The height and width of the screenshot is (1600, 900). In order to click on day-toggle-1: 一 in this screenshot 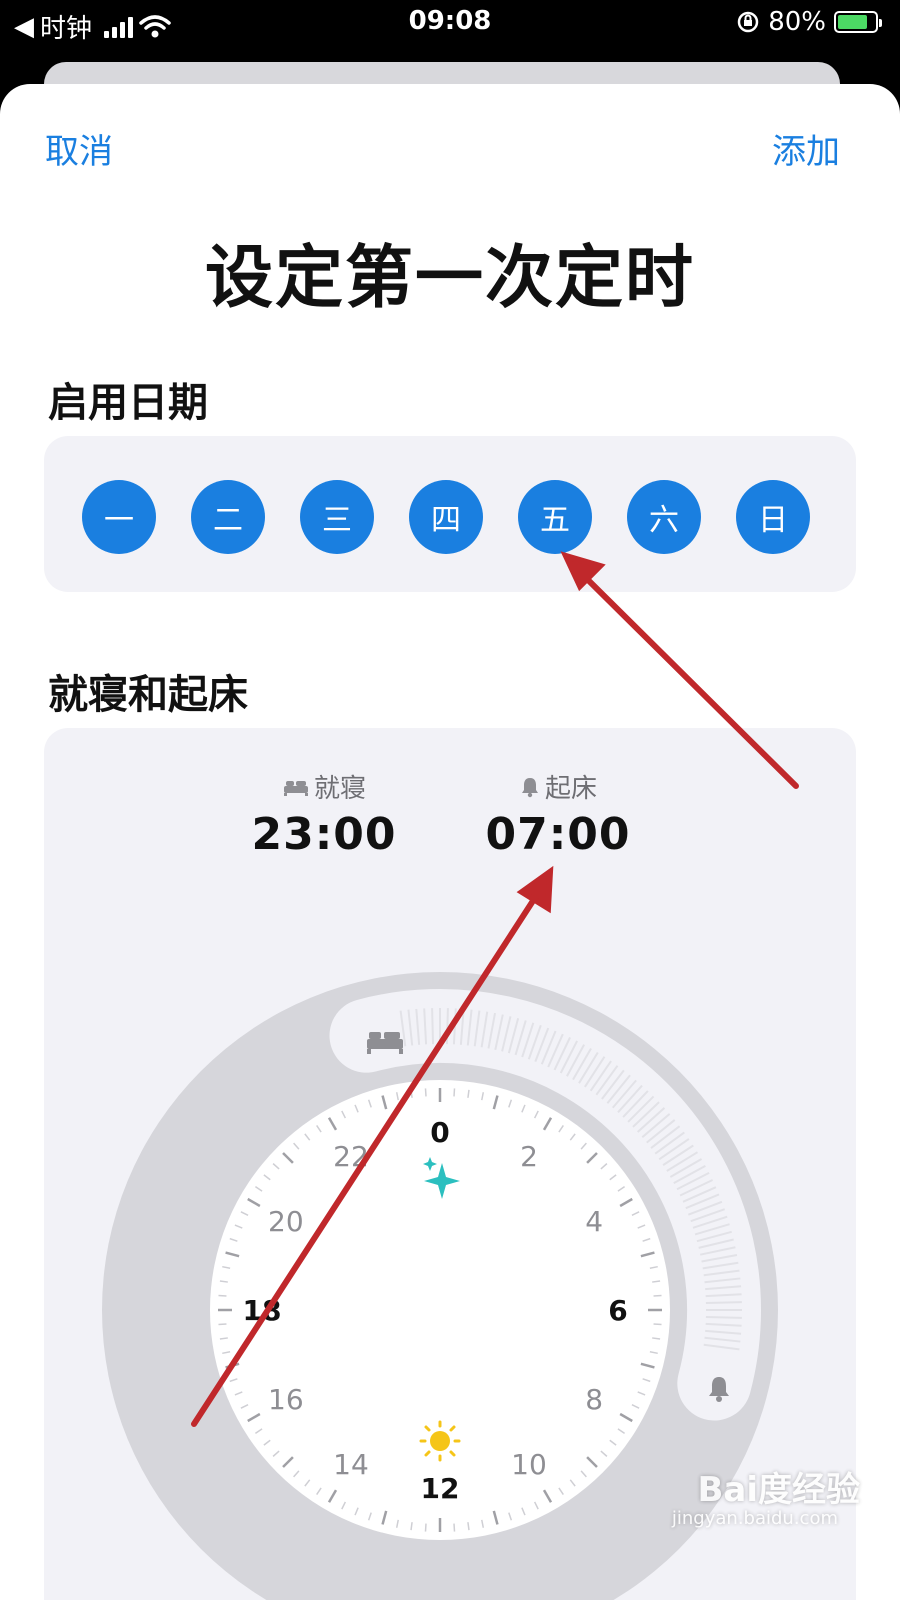, I will do `click(119, 517)`.